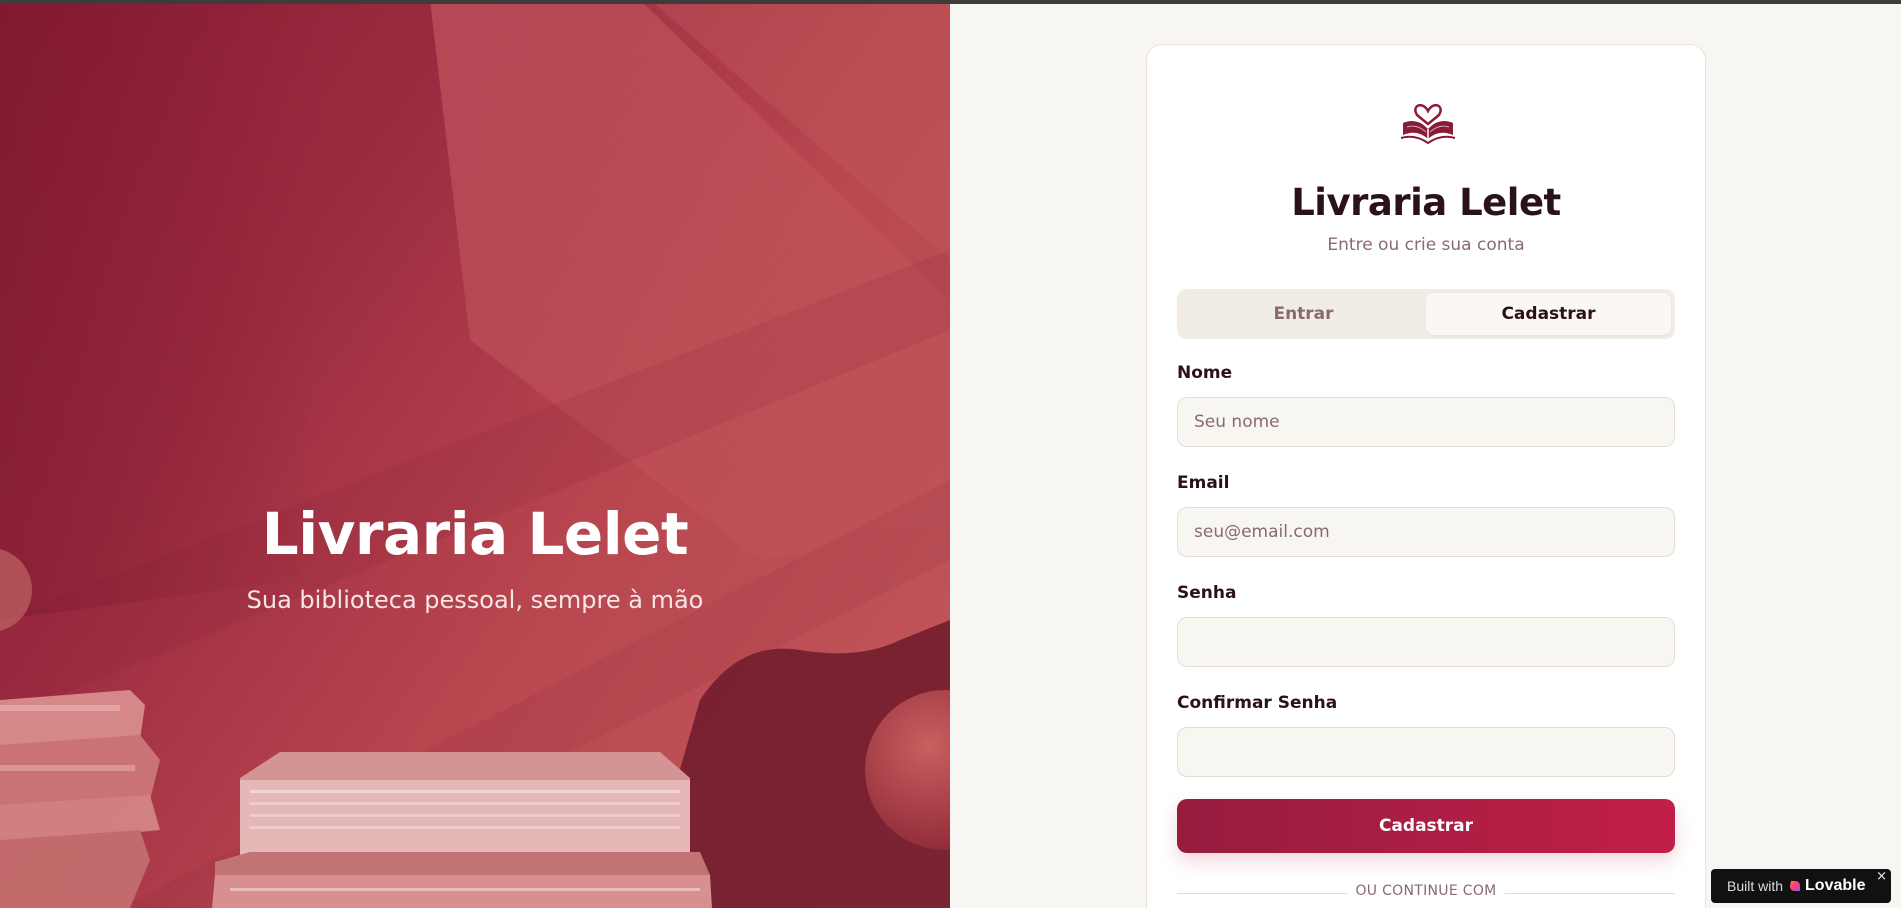 The image size is (1901, 908). I want to click on lovable-heart-icon, so click(1795, 886).